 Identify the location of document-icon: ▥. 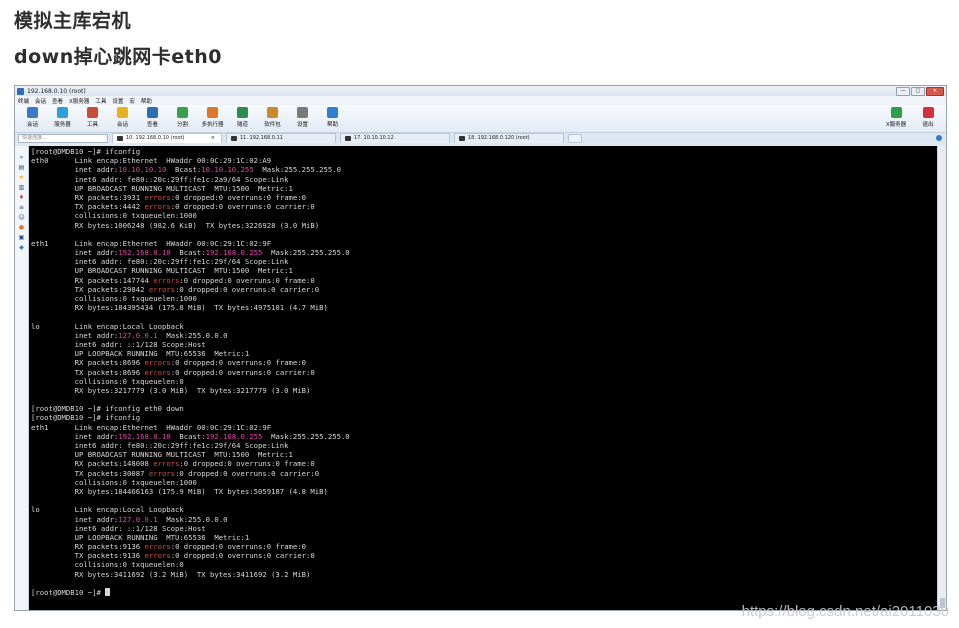
(22, 188).